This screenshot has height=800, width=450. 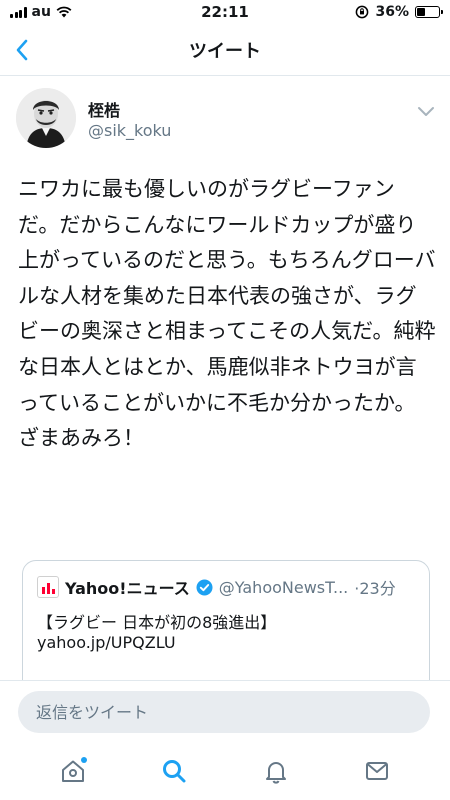 I want to click on tab-messages, so click(x=377, y=771).